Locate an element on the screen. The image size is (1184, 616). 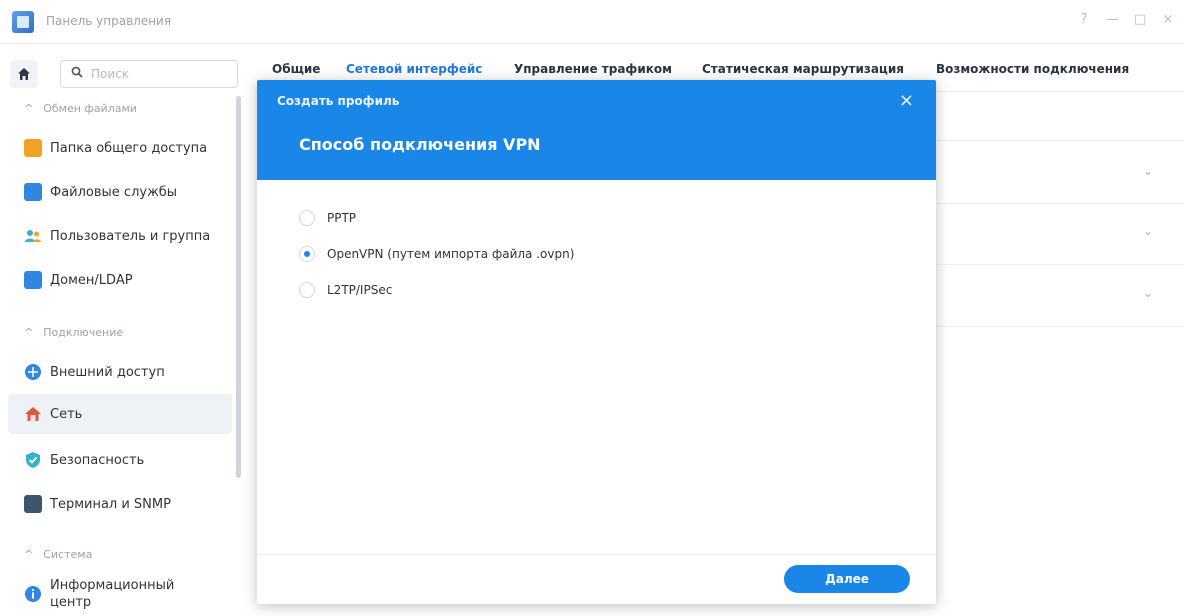
option-pptp: PPTP is located at coordinates (327, 218).